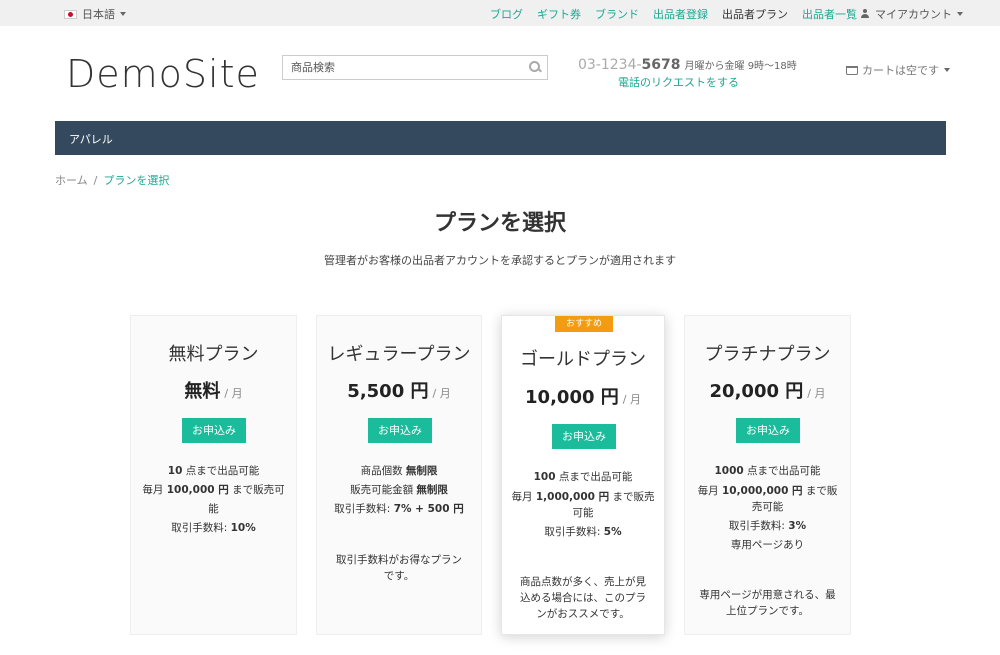 This screenshot has width=1000, height=655. What do you see at coordinates (767, 545) in the screenshot?
I see `feature-item: 専用ページあり` at bounding box center [767, 545].